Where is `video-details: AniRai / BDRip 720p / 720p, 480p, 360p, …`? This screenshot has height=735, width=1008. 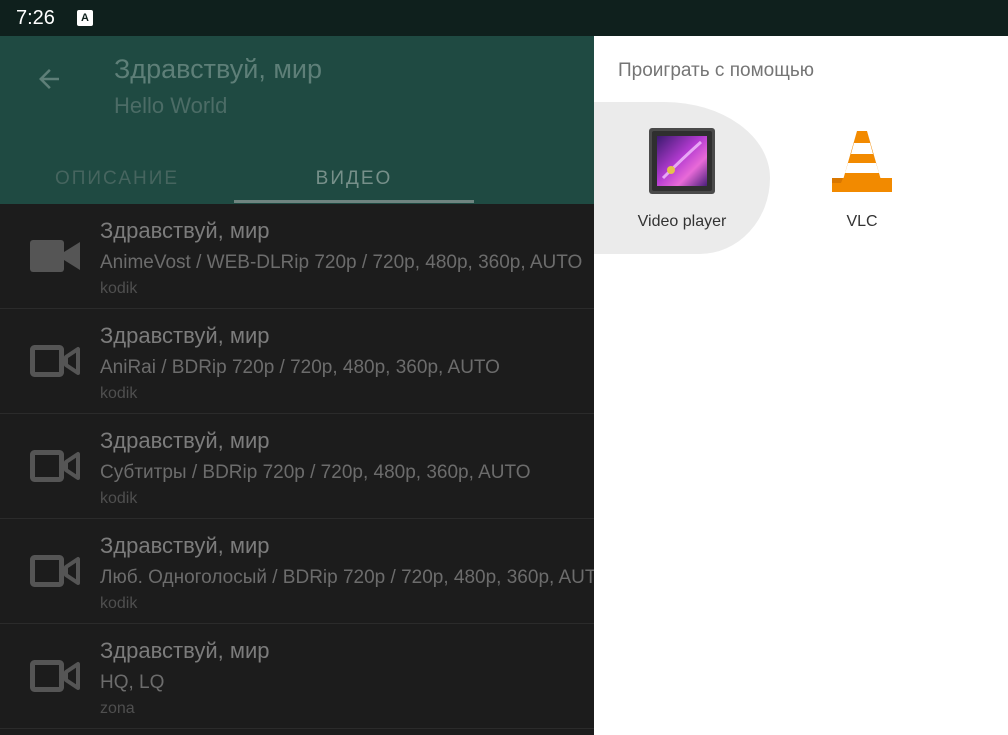
video-details: AniRai / BDRip 720p / 720p, 480p, 360p, … is located at coordinates (300, 367).